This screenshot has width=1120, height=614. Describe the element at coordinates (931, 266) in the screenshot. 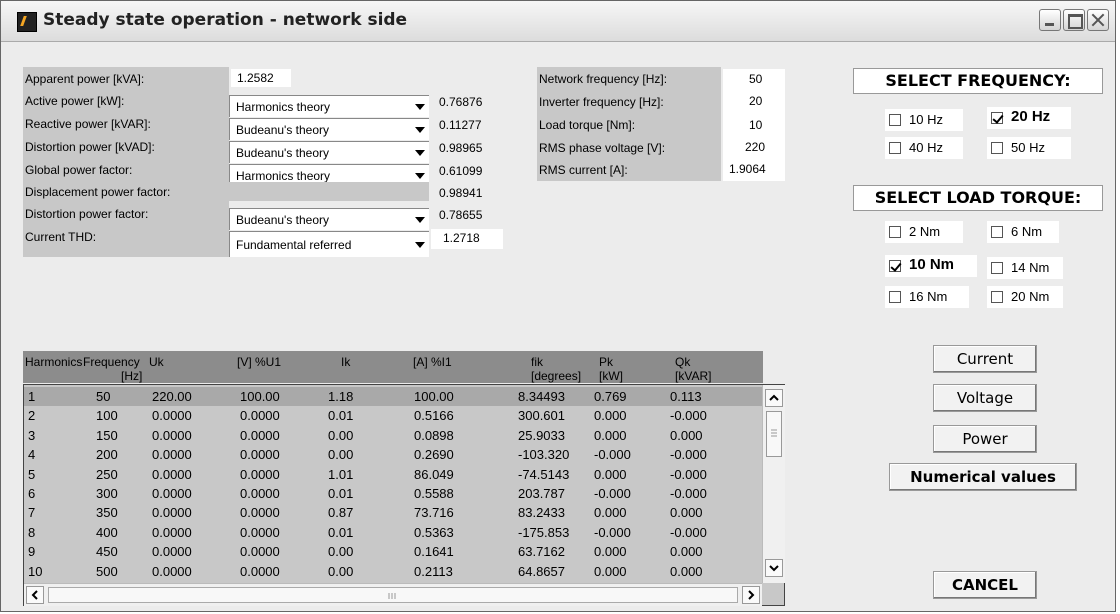

I see `torque-option-10nm: 10 Nm` at that location.